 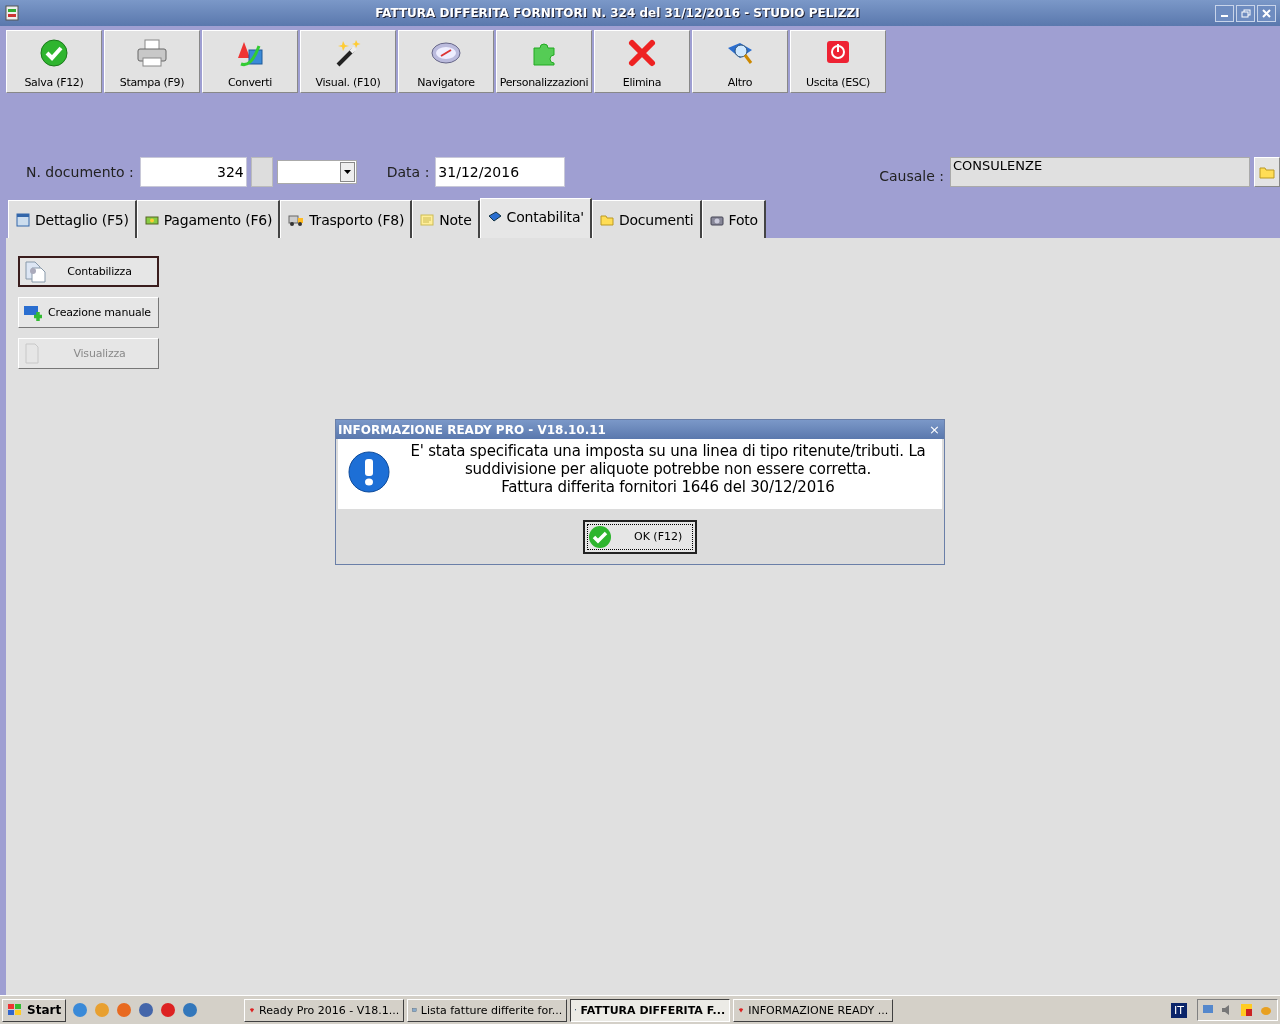 What do you see at coordinates (640, 536) in the screenshot?
I see `ok-button: OK (F12)` at bounding box center [640, 536].